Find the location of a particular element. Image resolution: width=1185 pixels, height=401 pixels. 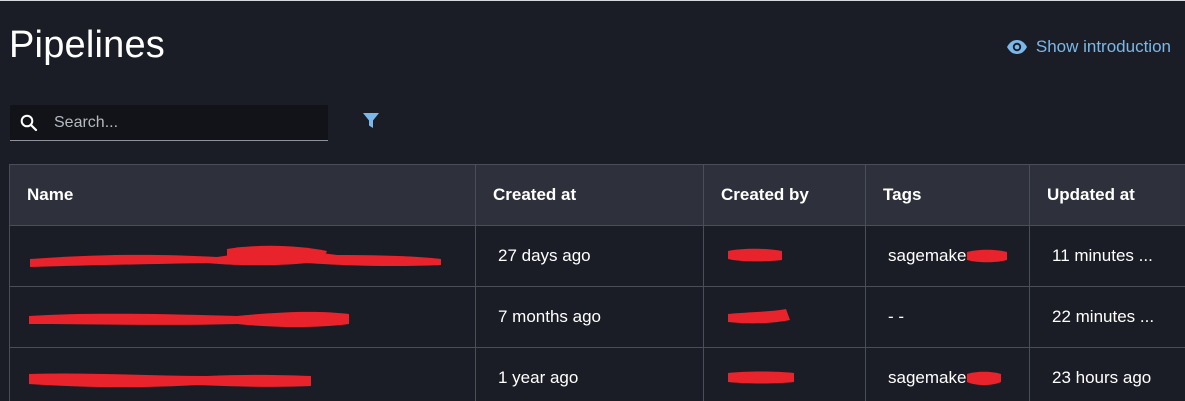

column-header-updated-at: Updated at is located at coordinates (1107, 195).